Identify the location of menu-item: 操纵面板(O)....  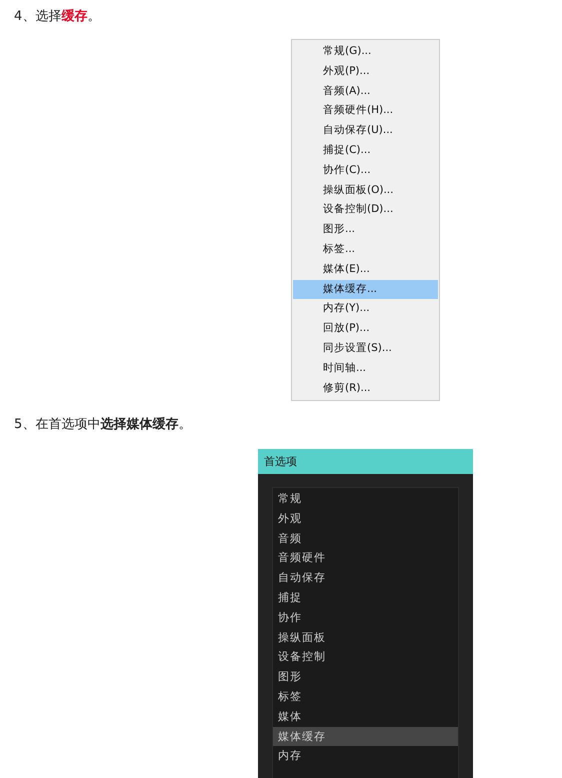
(365, 190).